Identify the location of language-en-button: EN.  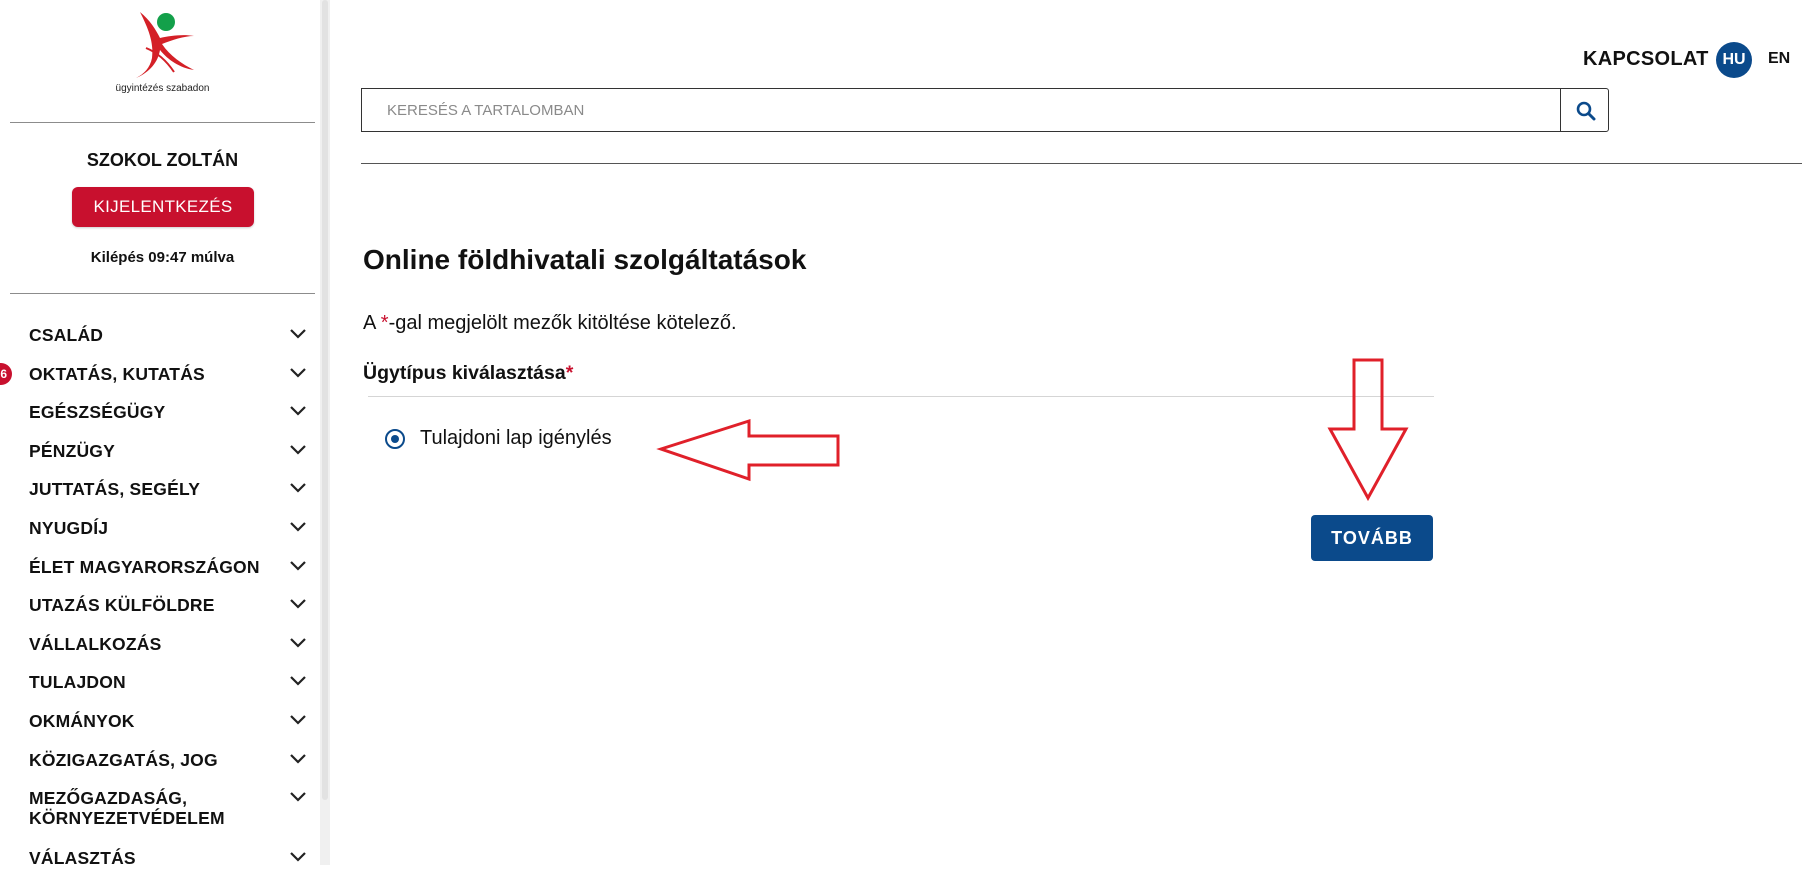
(1779, 59).